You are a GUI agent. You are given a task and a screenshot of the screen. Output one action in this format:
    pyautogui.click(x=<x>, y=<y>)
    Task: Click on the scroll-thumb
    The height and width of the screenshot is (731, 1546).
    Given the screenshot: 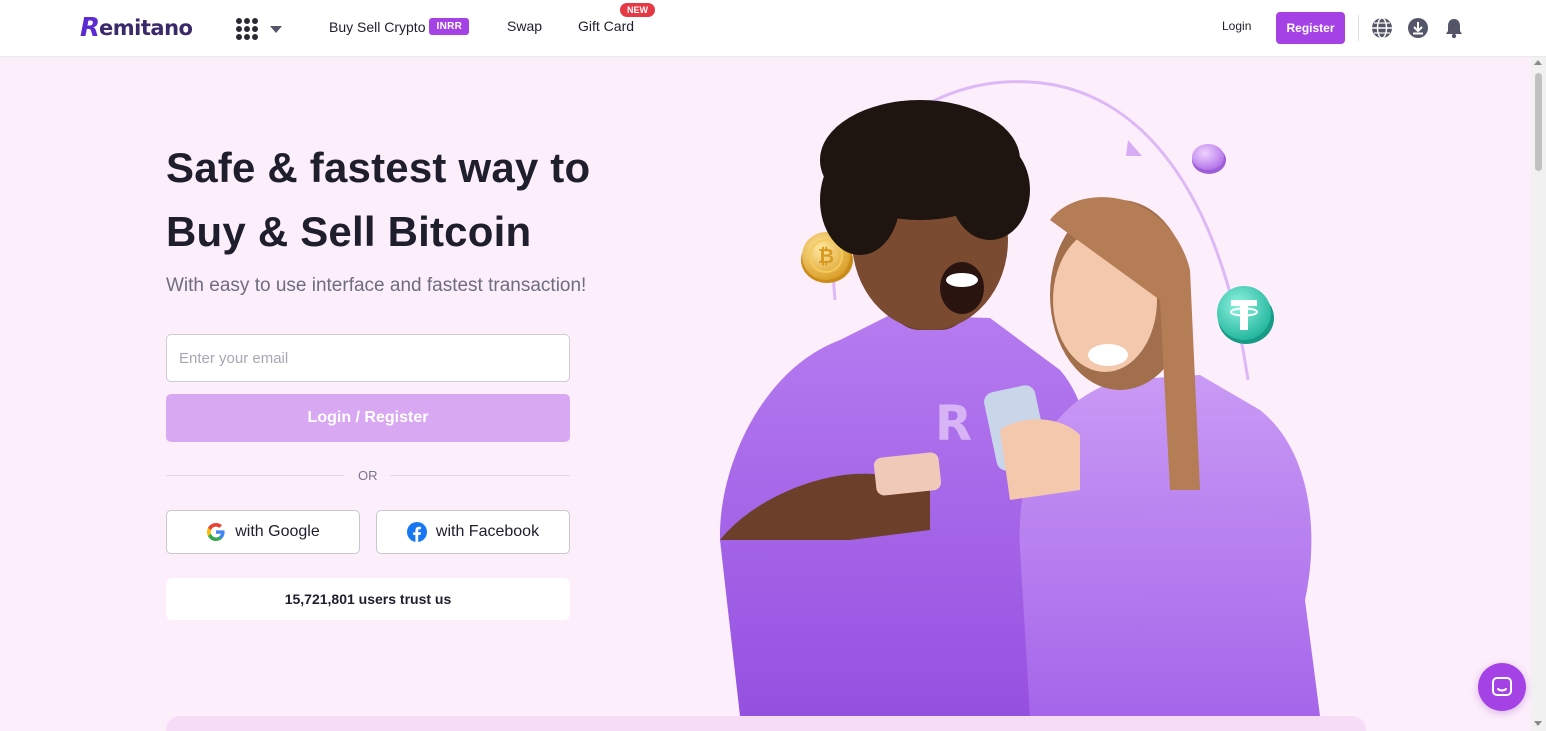 What is the action you would take?
    pyautogui.click(x=1538, y=122)
    